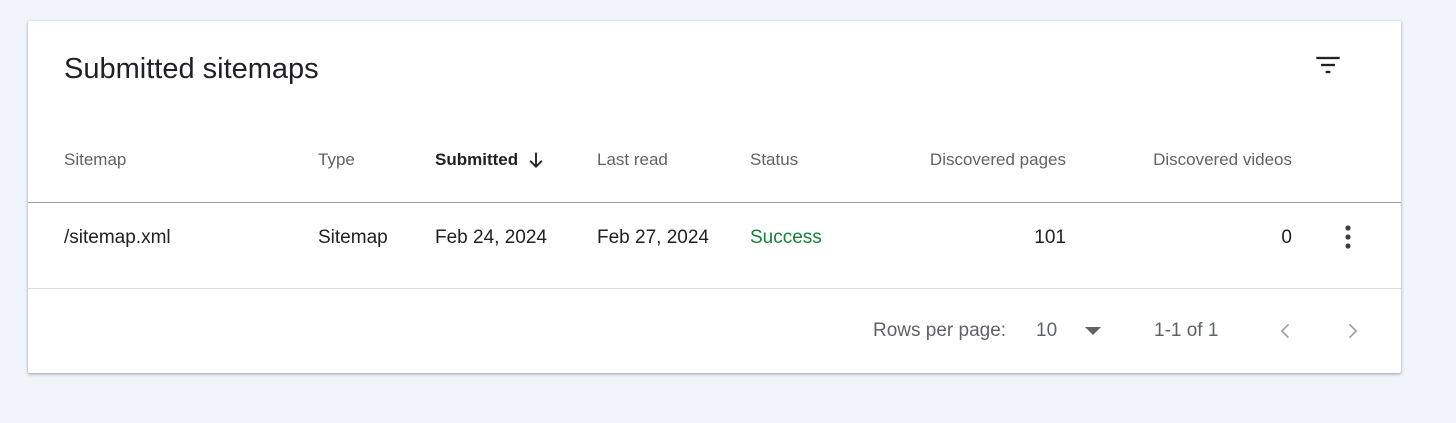 This screenshot has height=423, width=1456. I want to click on more-vert-icon, so click(1348, 237).